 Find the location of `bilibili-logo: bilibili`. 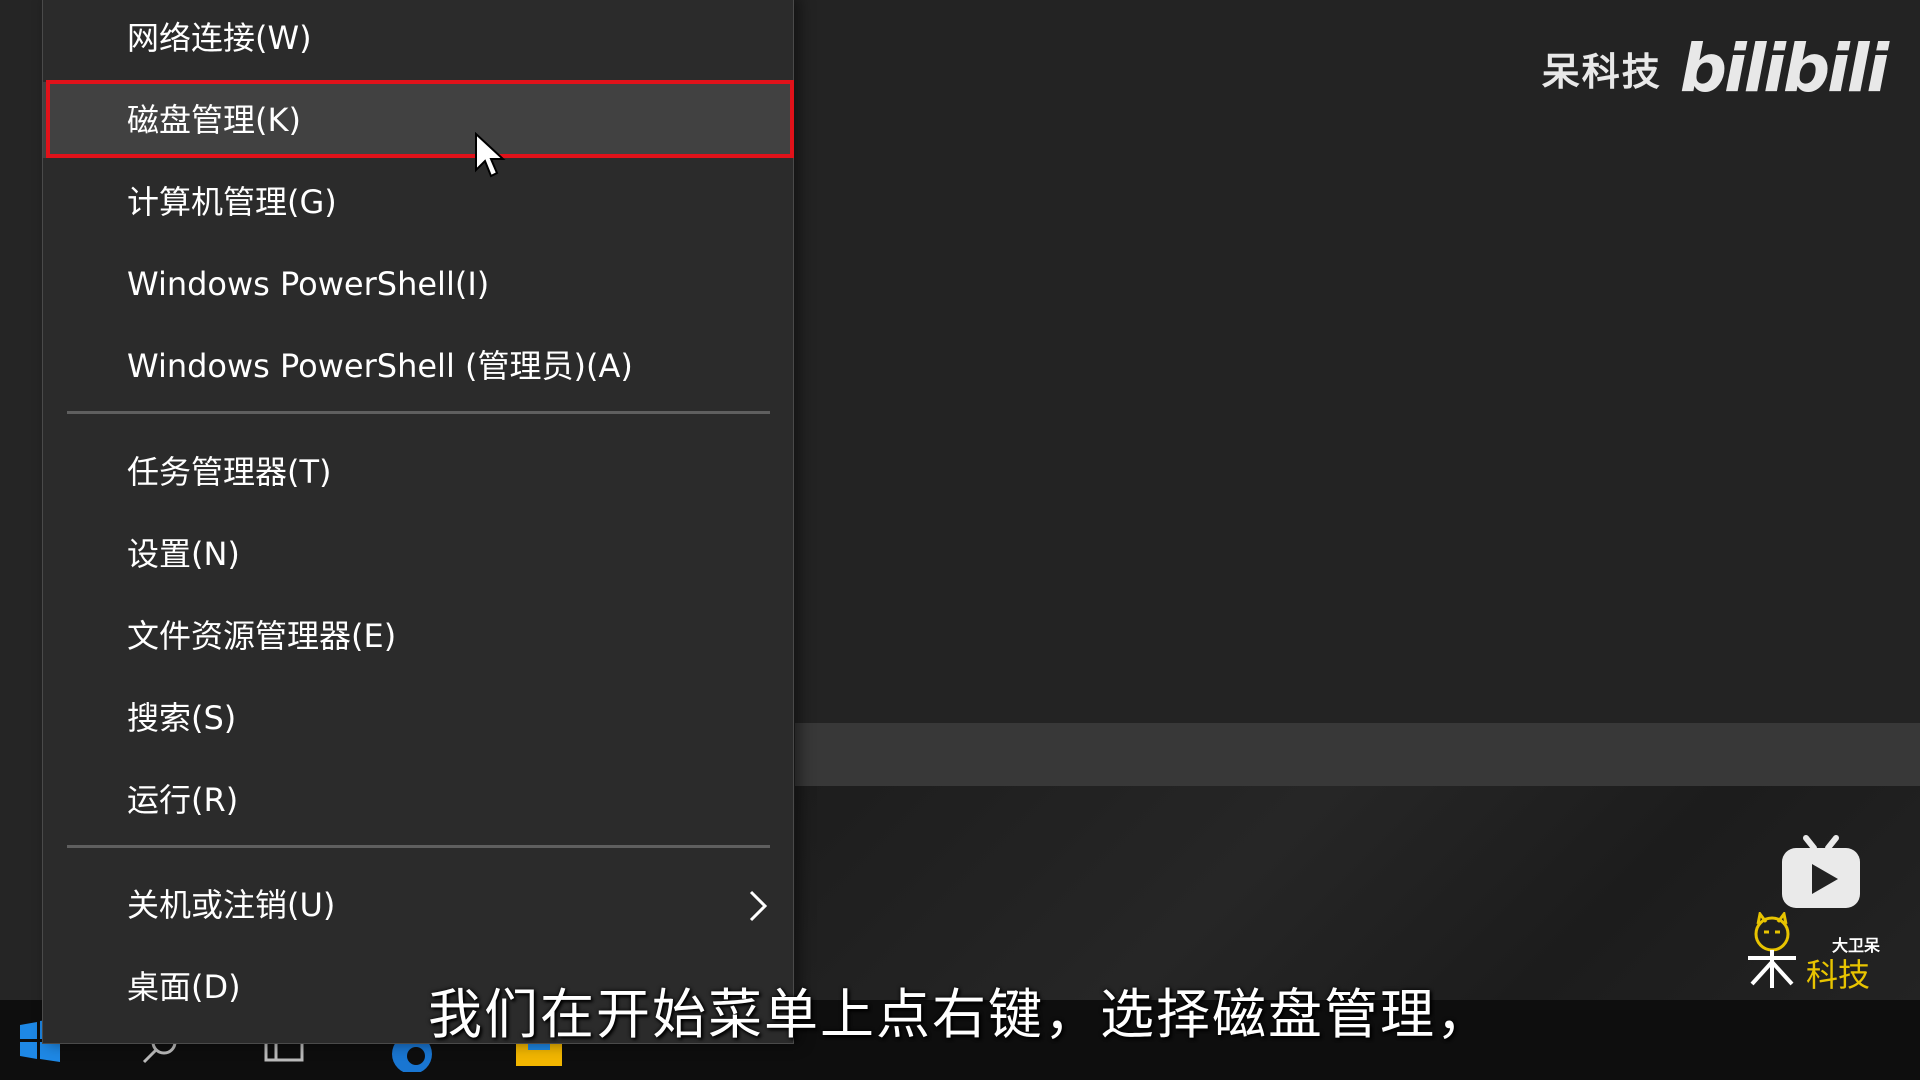

bilibili-logo: bilibili is located at coordinates (1784, 68).